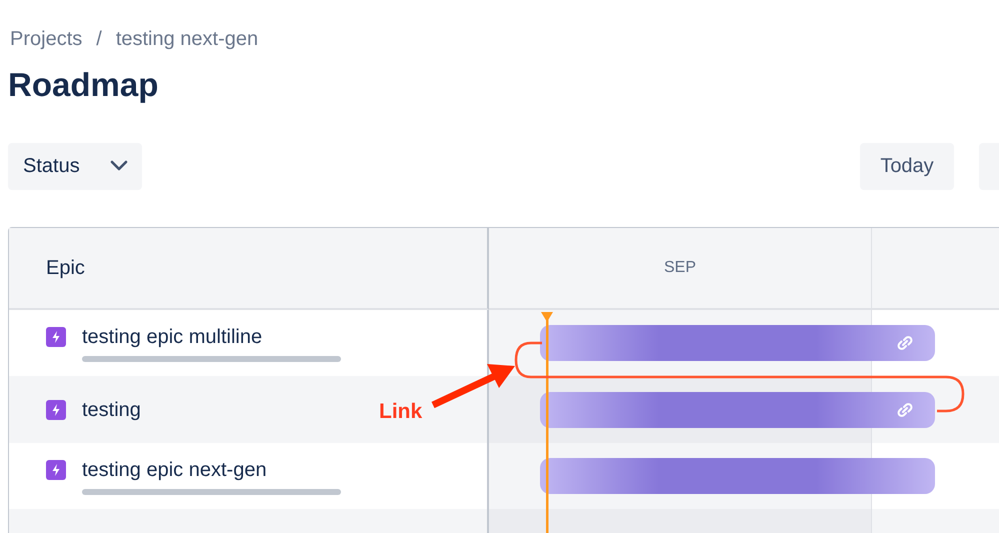 The height and width of the screenshot is (533, 999). I want to click on status-dropdown: Status, so click(75, 166).